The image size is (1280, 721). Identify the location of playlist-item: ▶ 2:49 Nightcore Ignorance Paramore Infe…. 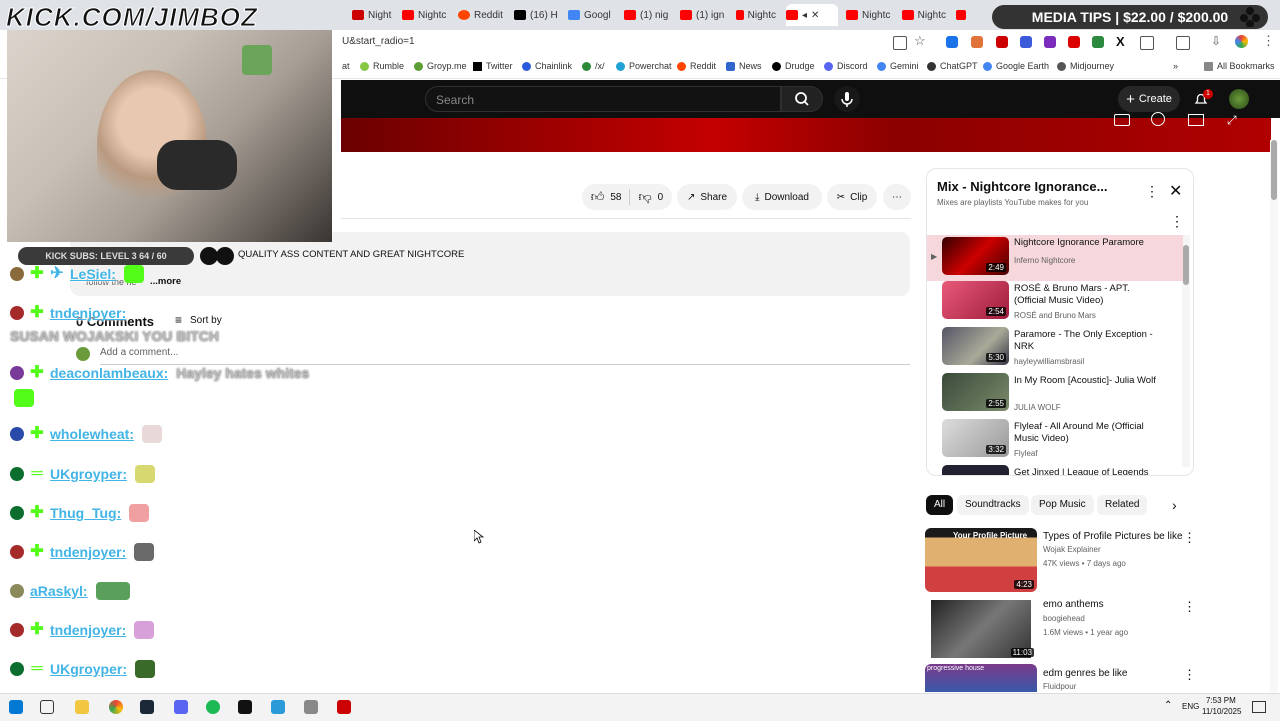
(1055, 258).